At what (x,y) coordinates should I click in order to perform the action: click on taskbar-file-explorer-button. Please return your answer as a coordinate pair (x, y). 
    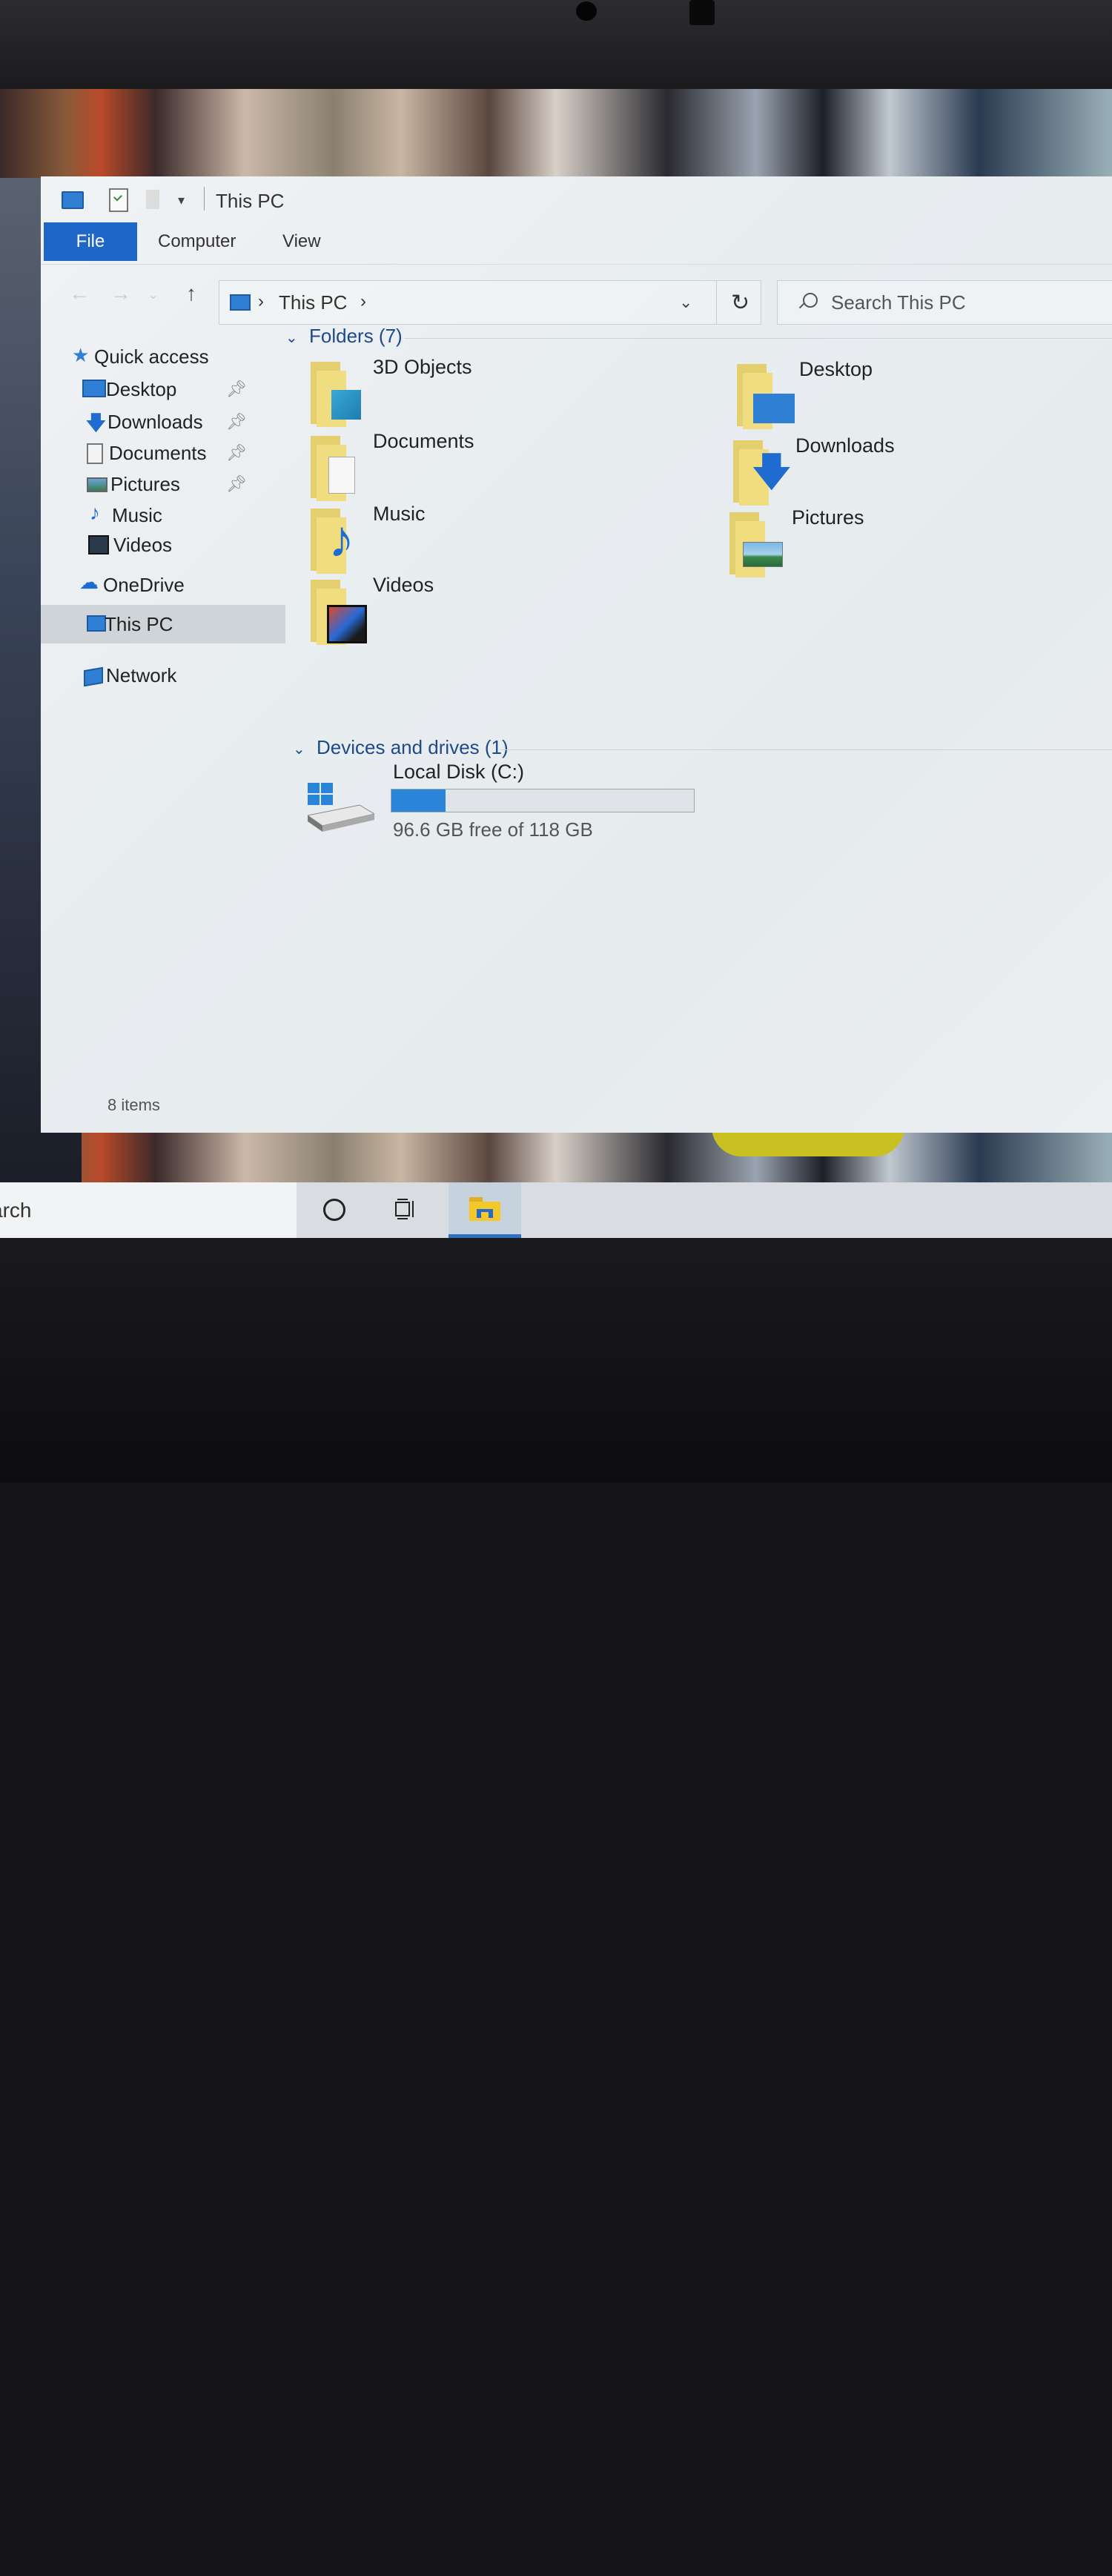
    Looking at the image, I should click on (485, 1210).